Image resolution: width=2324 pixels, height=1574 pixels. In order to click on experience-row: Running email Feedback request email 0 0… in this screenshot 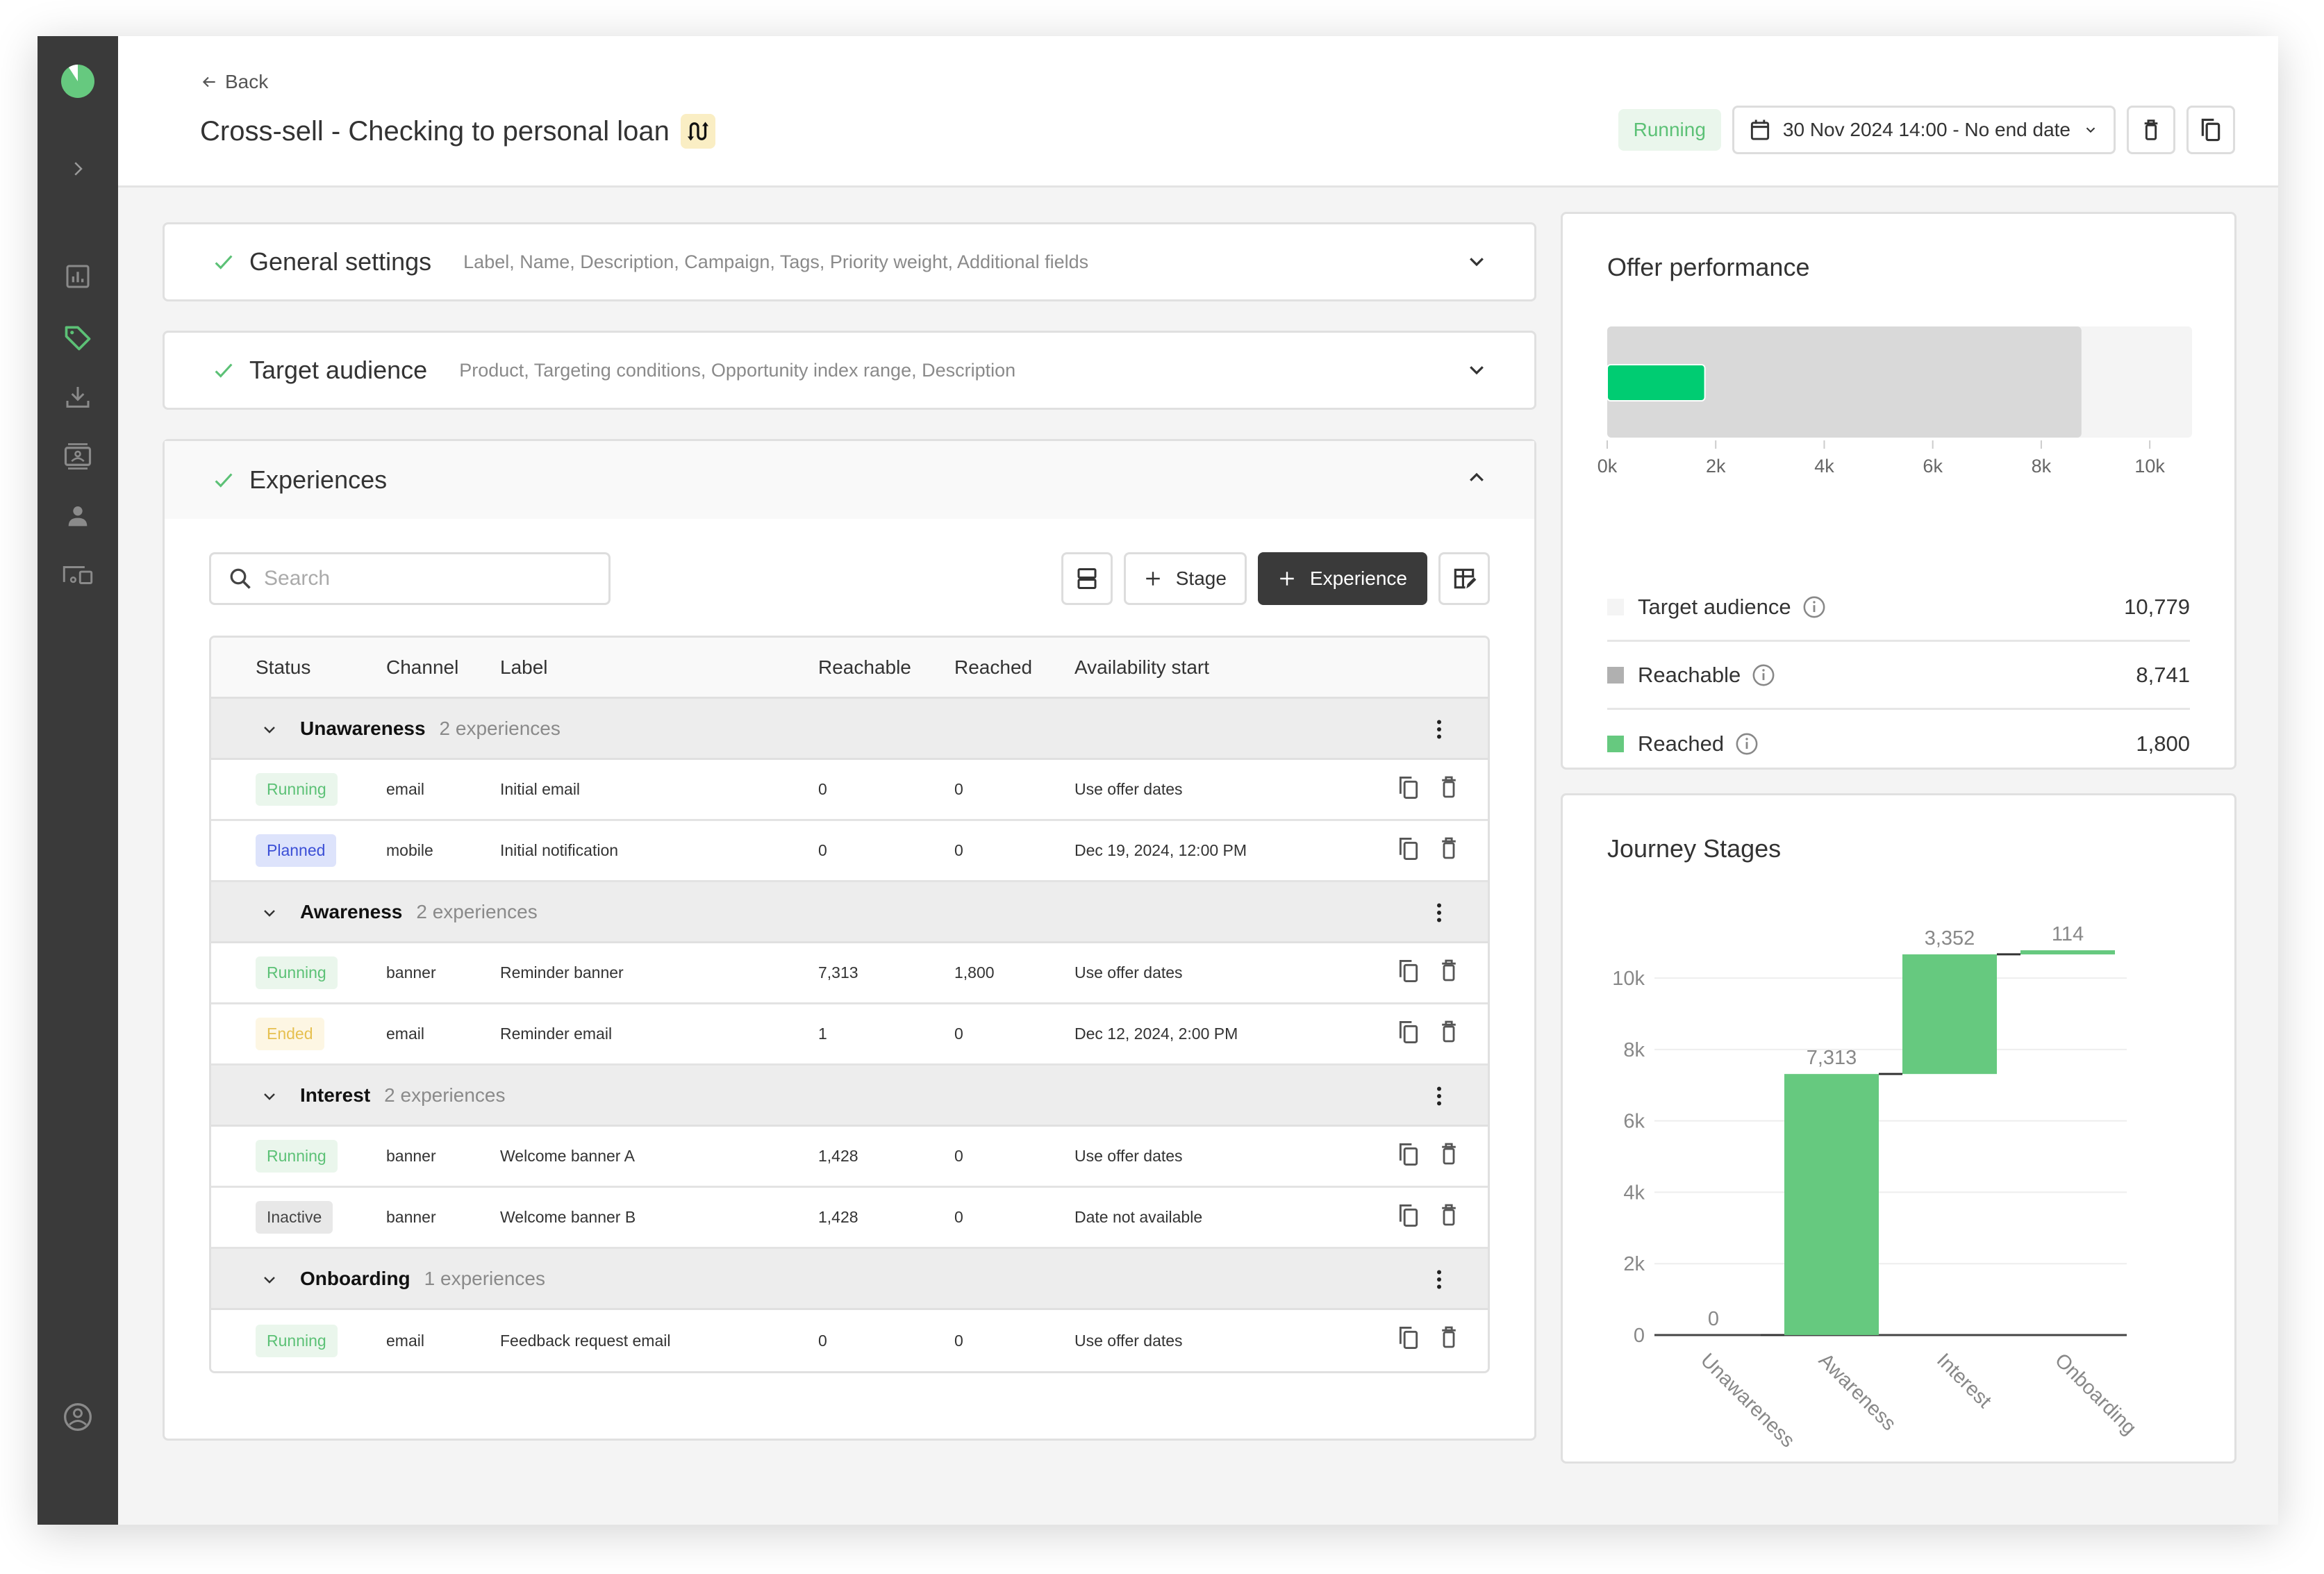, I will do `click(849, 1340)`.